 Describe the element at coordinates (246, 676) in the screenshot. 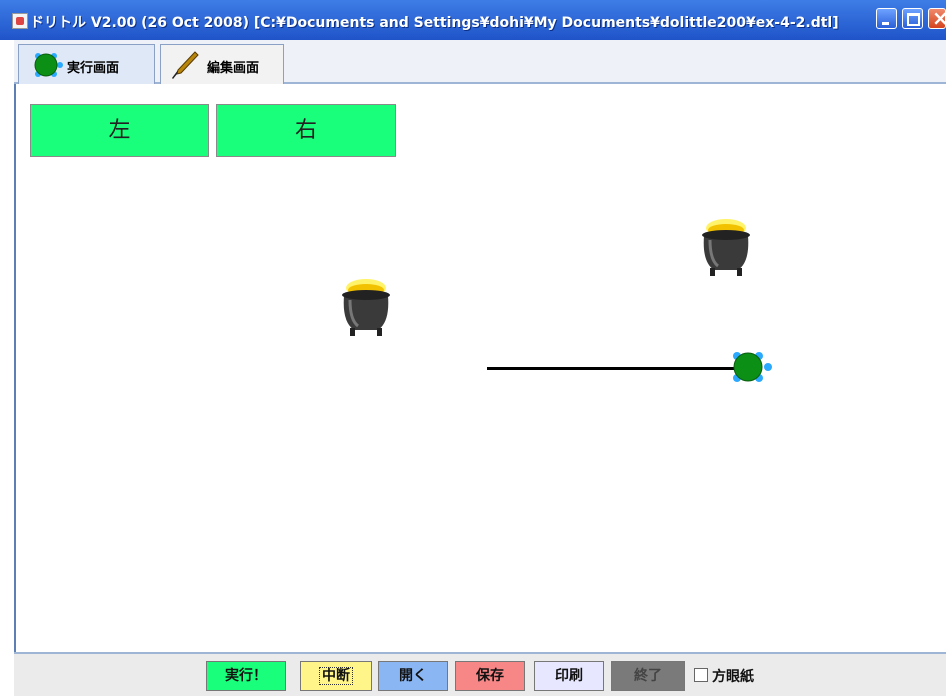

I see `run-button: 実行！` at that location.